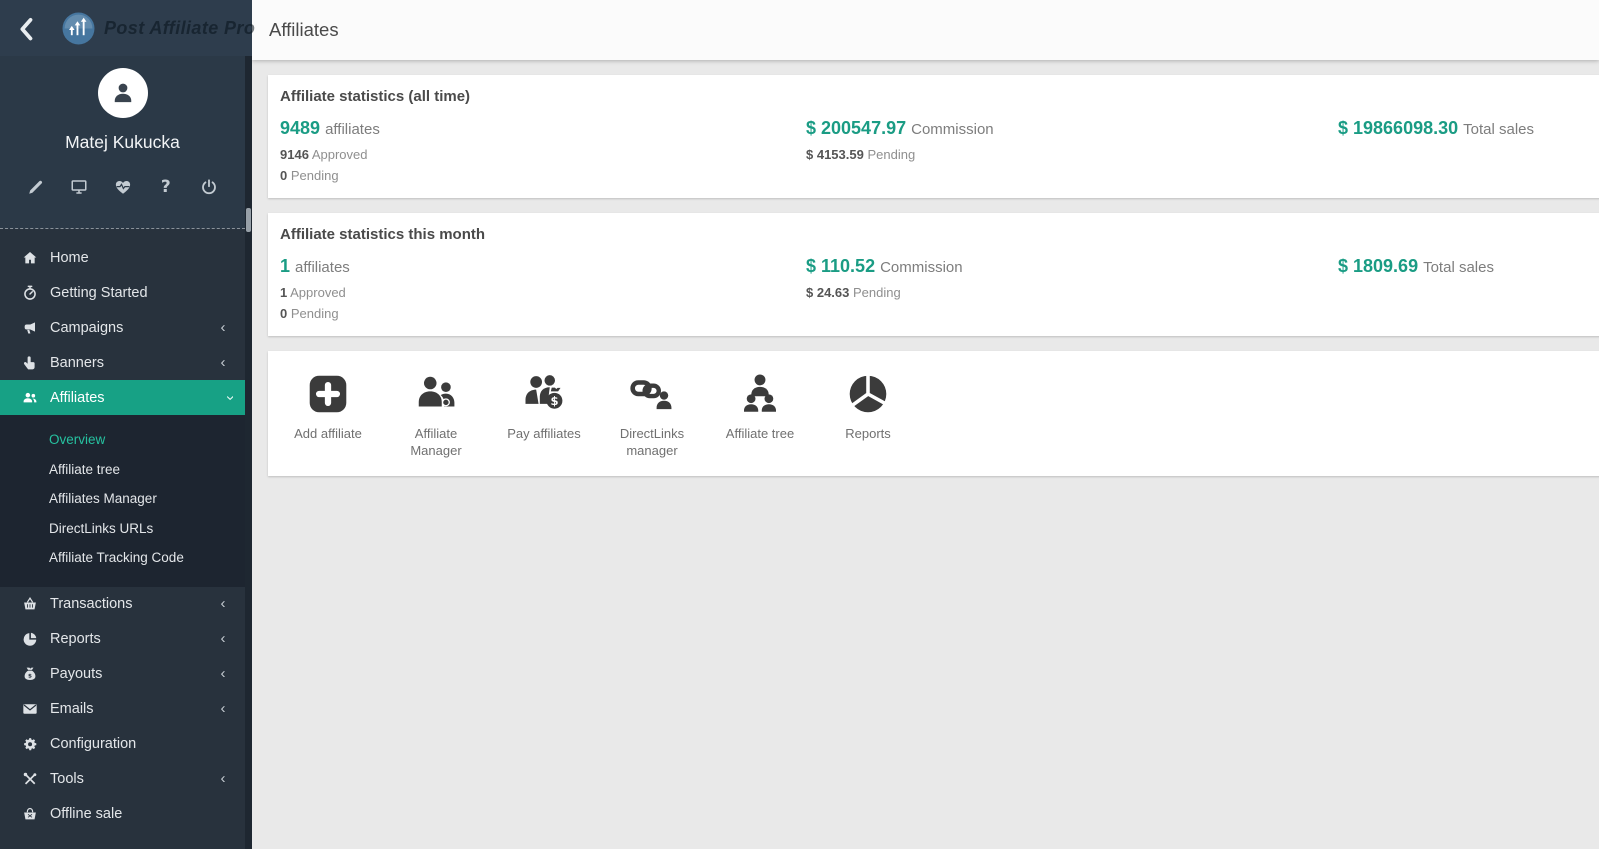  Describe the element at coordinates (543, 290) in the screenshot. I see `affiliates-column: 1 affiliates 1 Approved 0 Pending` at that location.